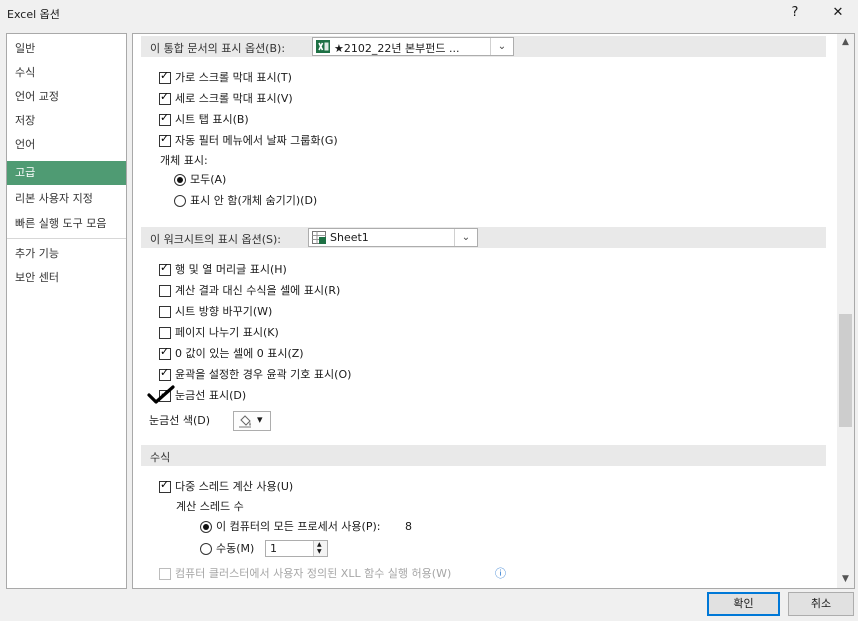 This screenshot has height=621, width=858. Describe the element at coordinates (256, 140) in the screenshot. I see `option-label: 자동 필터 메뉴에서 날짜 그룹화(G)` at that location.